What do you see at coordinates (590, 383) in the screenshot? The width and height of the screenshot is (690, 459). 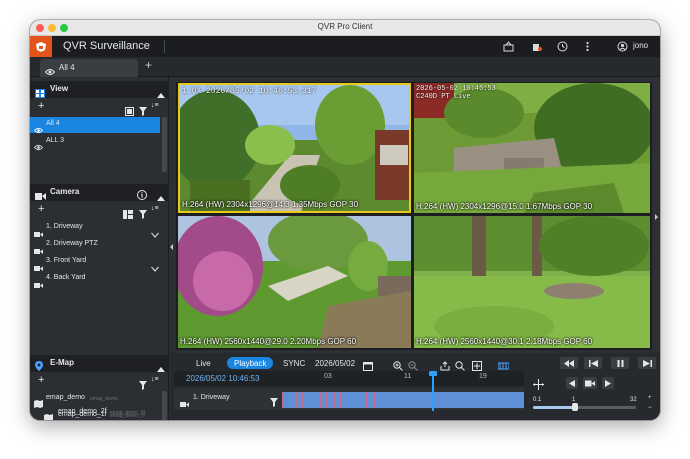 I see `camera-switch-icon` at bounding box center [590, 383].